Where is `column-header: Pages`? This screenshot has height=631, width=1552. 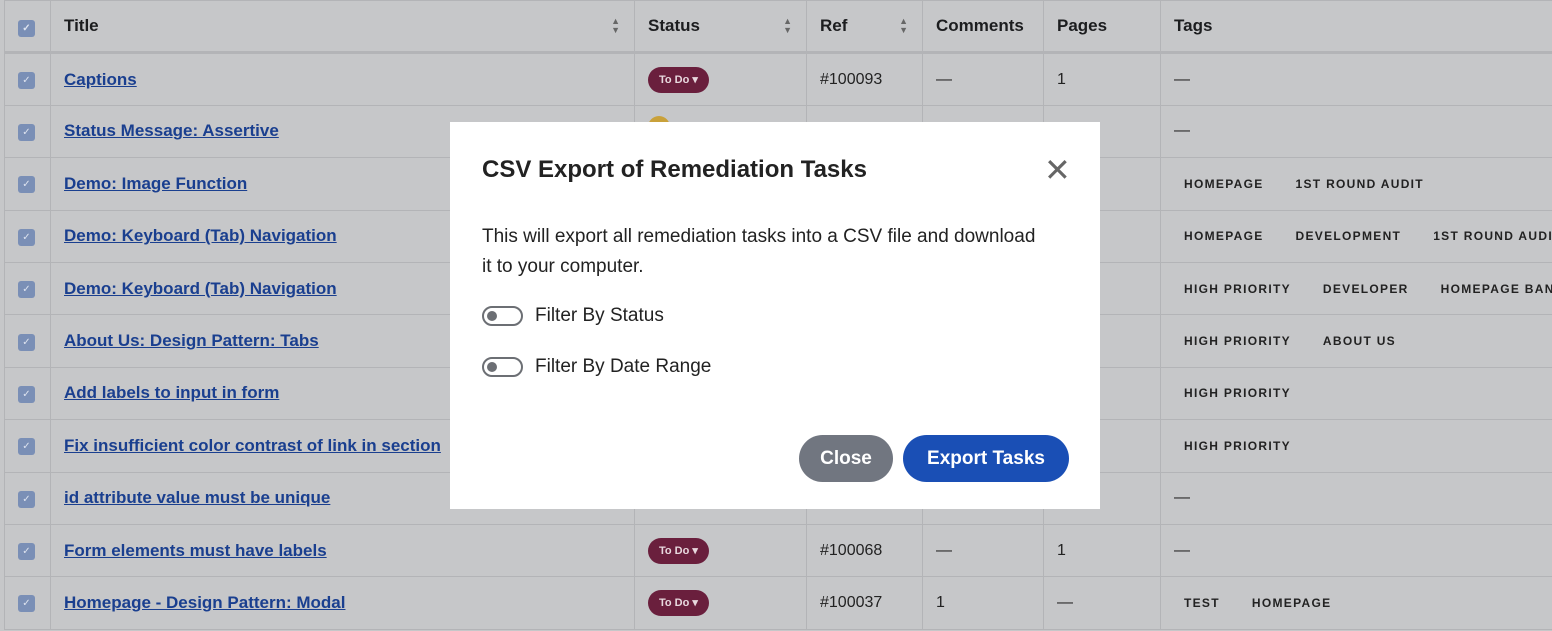 column-header: Pages is located at coordinates (1102, 27).